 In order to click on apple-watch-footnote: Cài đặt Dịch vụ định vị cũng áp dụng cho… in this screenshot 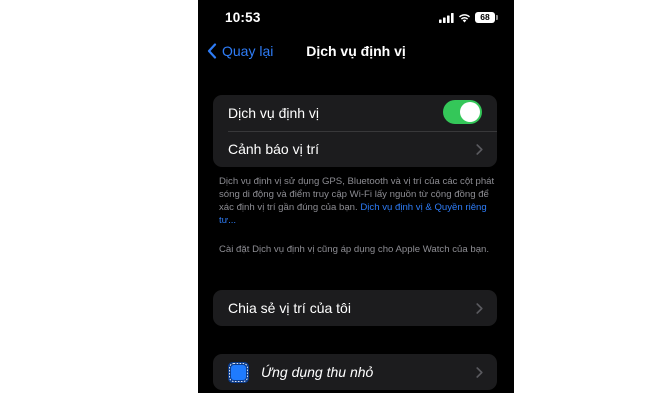, I will do `click(354, 249)`.